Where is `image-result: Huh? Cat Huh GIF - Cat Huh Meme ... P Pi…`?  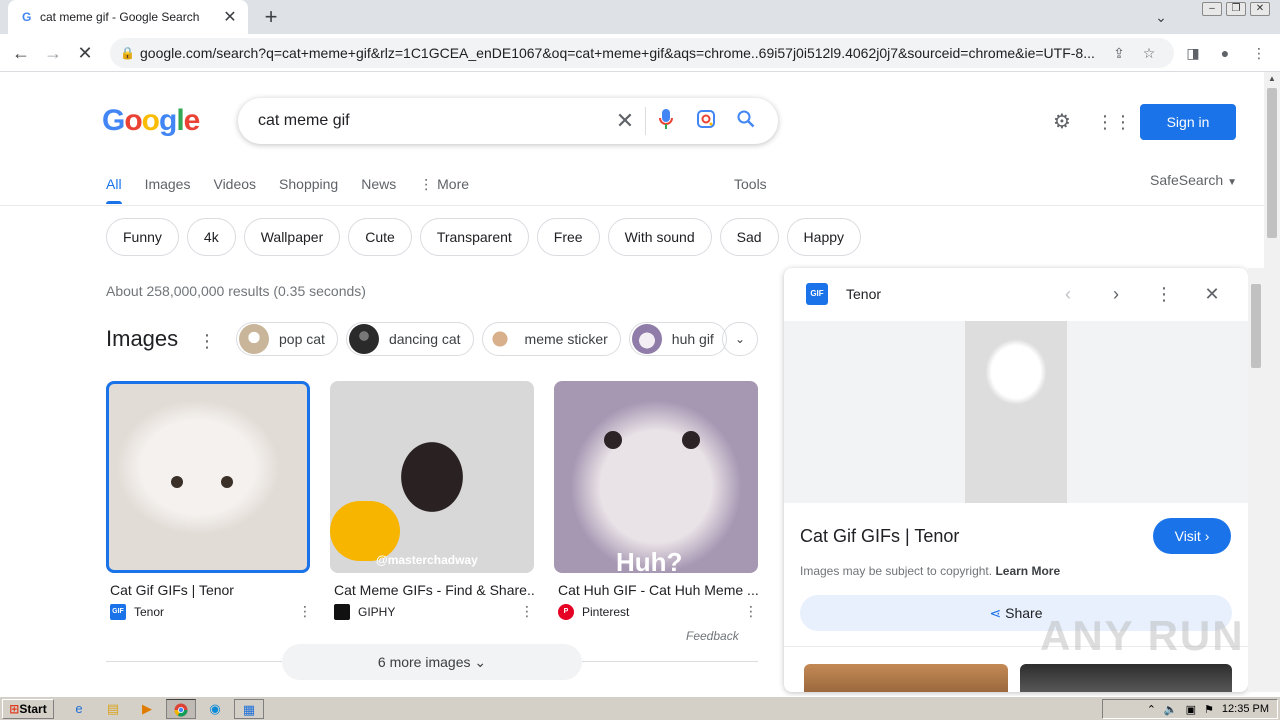
image-result: Huh? Cat Huh GIF - Cat Huh Meme ... P Pi… is located at coordinates (656, 500).